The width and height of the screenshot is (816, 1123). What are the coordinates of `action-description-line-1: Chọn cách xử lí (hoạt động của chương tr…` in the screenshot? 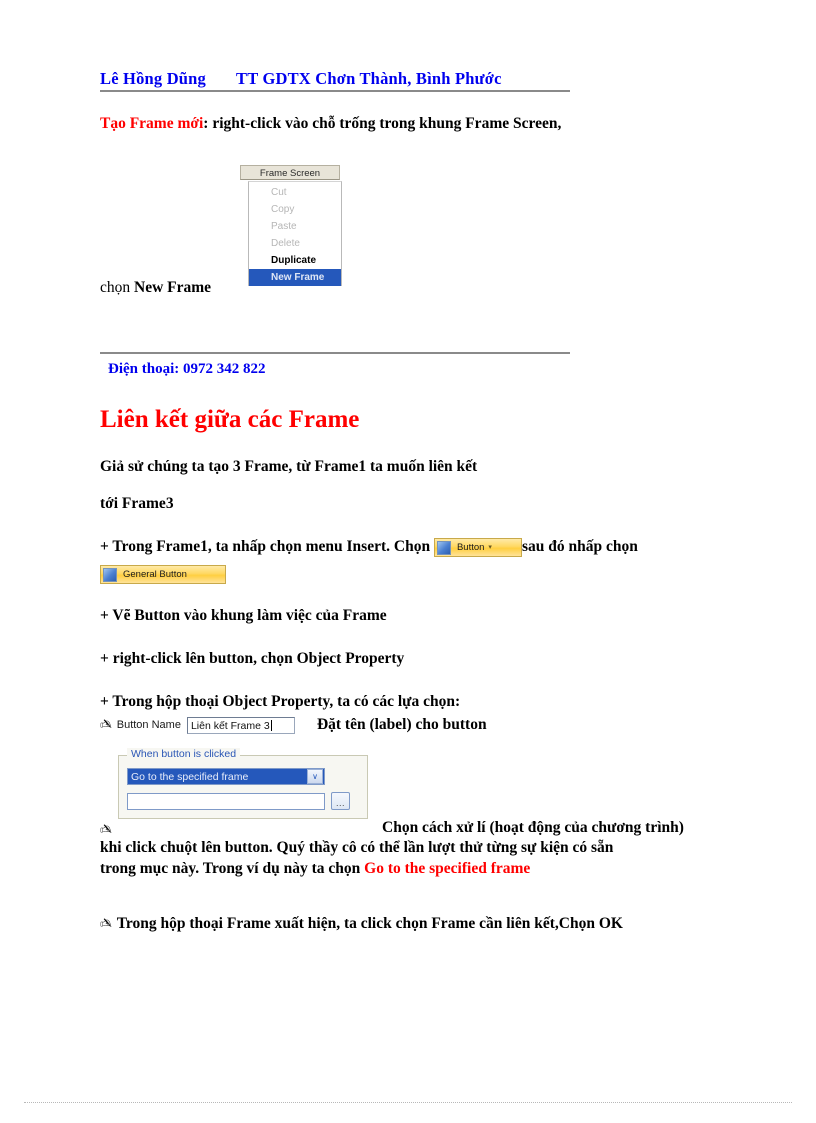 It's located at (533, 827).